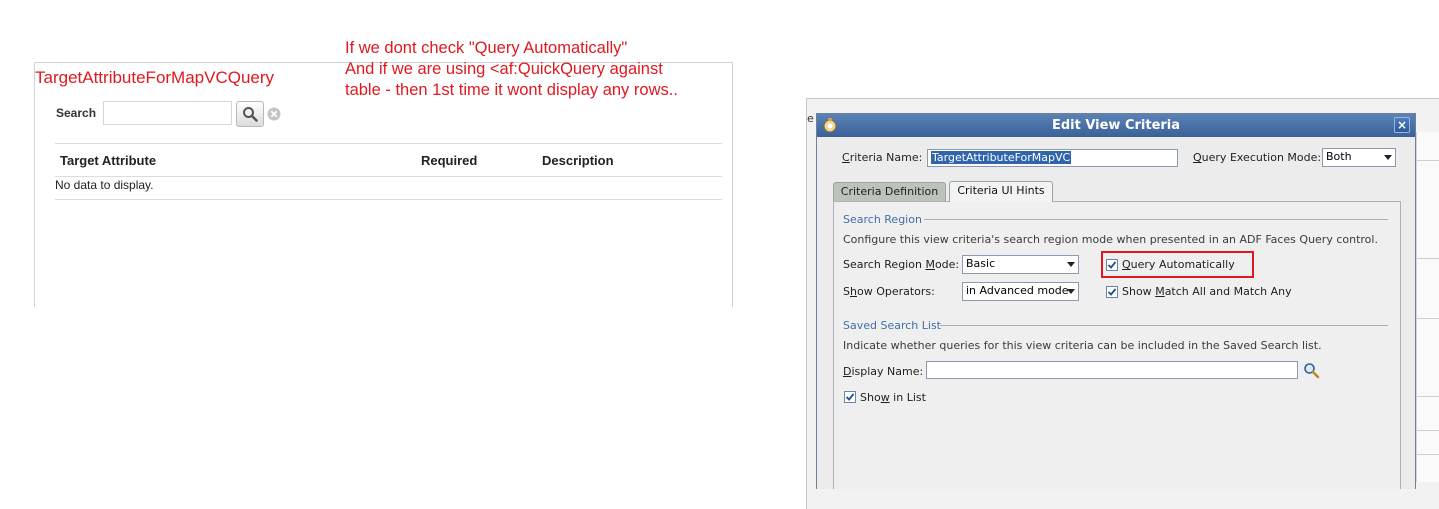 The image size is (1439, 509). I want to click on show-operators-value: in Advanced mode, so click(1017, 290).